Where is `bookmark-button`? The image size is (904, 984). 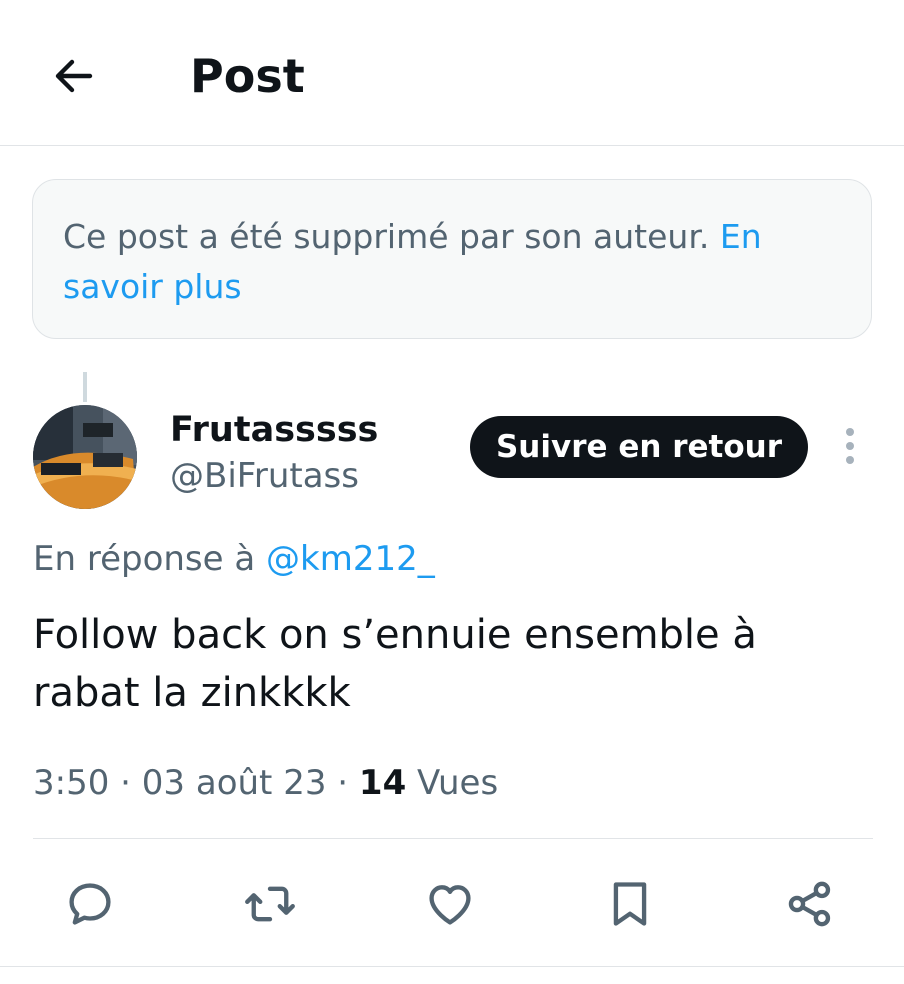 bookmark-button is located at coordinates (630, 904).